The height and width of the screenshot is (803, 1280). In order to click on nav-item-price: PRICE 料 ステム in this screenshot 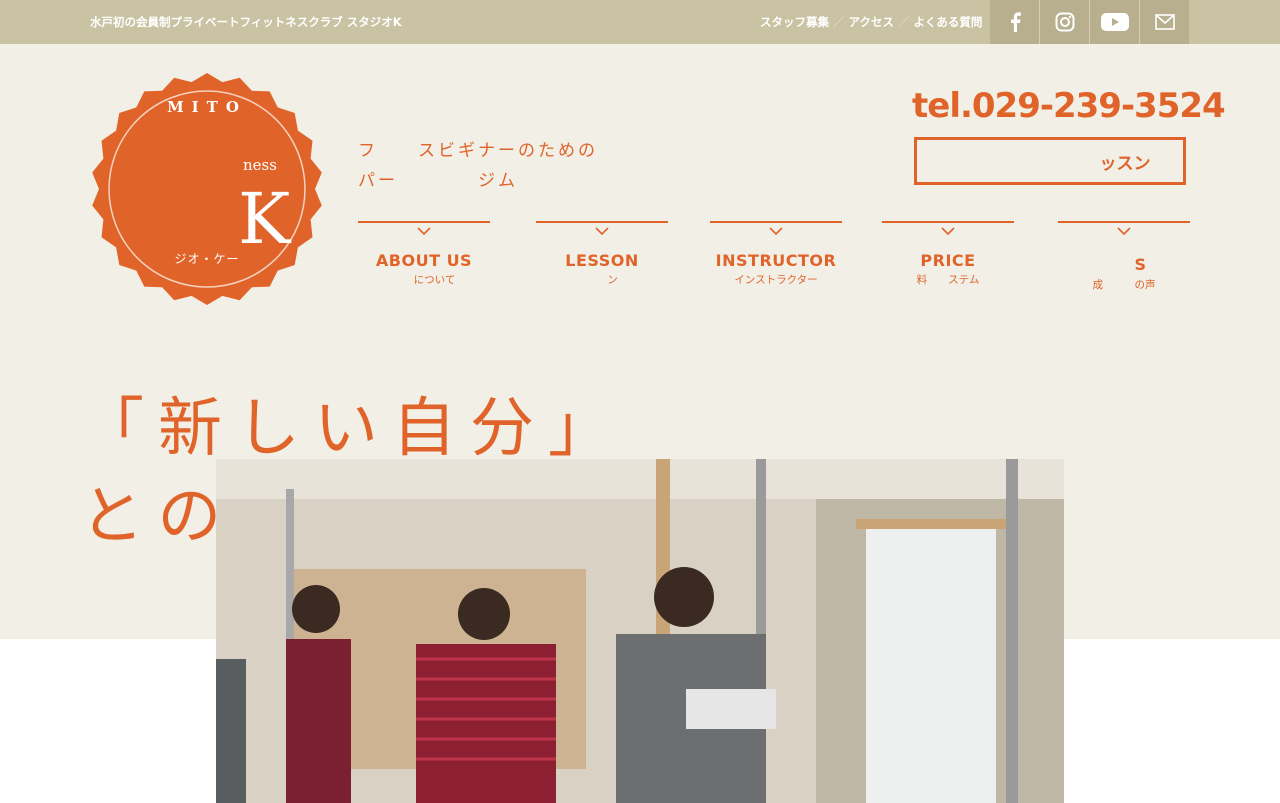, I will do `click(948, 254)`.